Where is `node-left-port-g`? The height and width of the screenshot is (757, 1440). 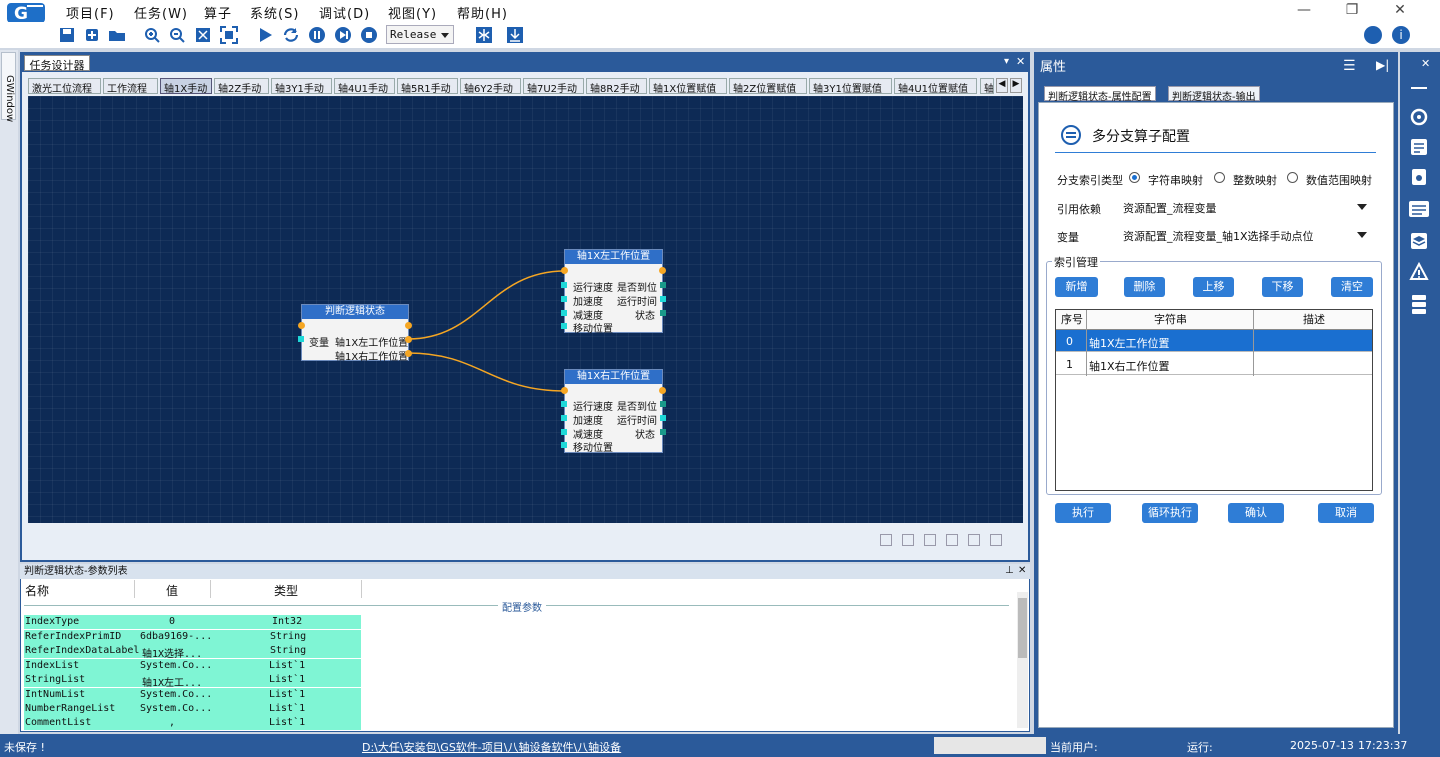
node-left-port-g is located at coordinates (663, 313).